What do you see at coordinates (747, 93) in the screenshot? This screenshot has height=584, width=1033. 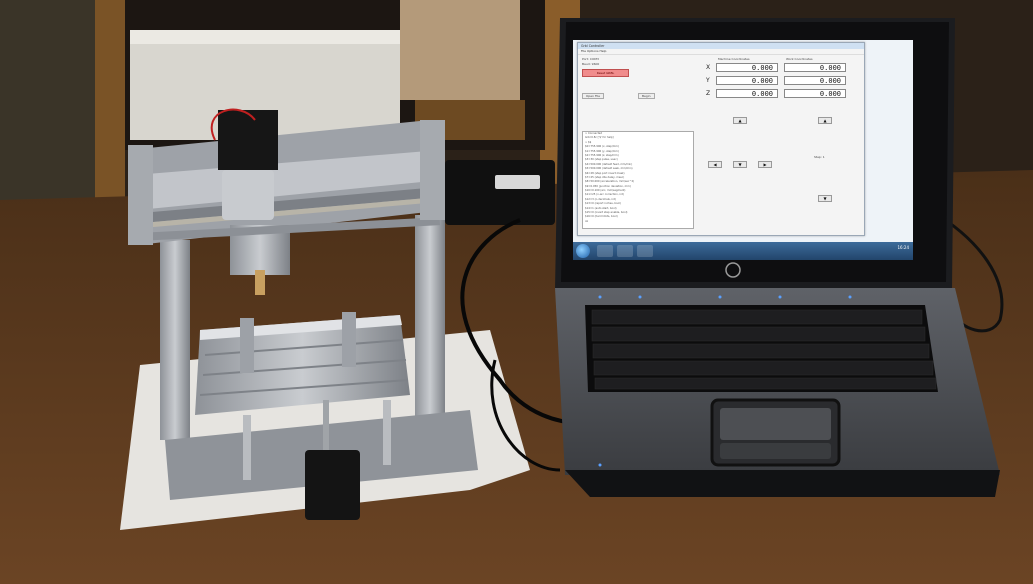 I see `dro-machine-z: 0.000` at bounding box center [747, 93].